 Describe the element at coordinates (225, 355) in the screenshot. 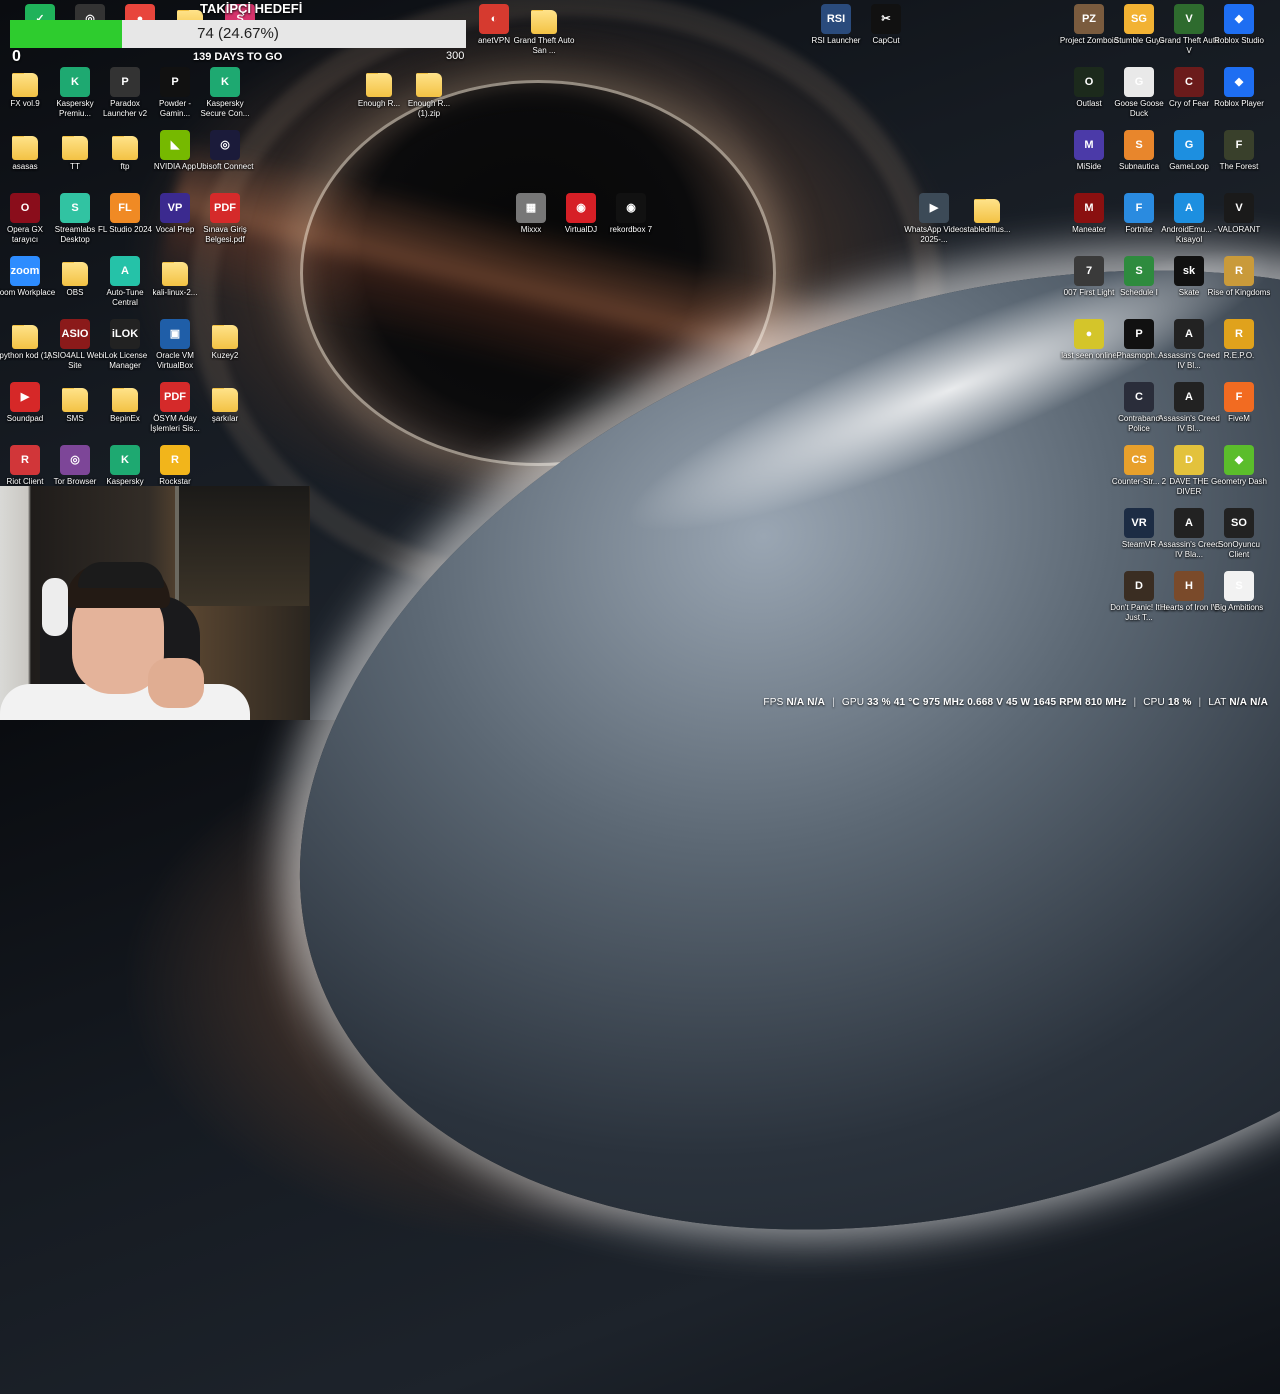

I see `desktop-shortcut-label: Kuzey2` at that location.